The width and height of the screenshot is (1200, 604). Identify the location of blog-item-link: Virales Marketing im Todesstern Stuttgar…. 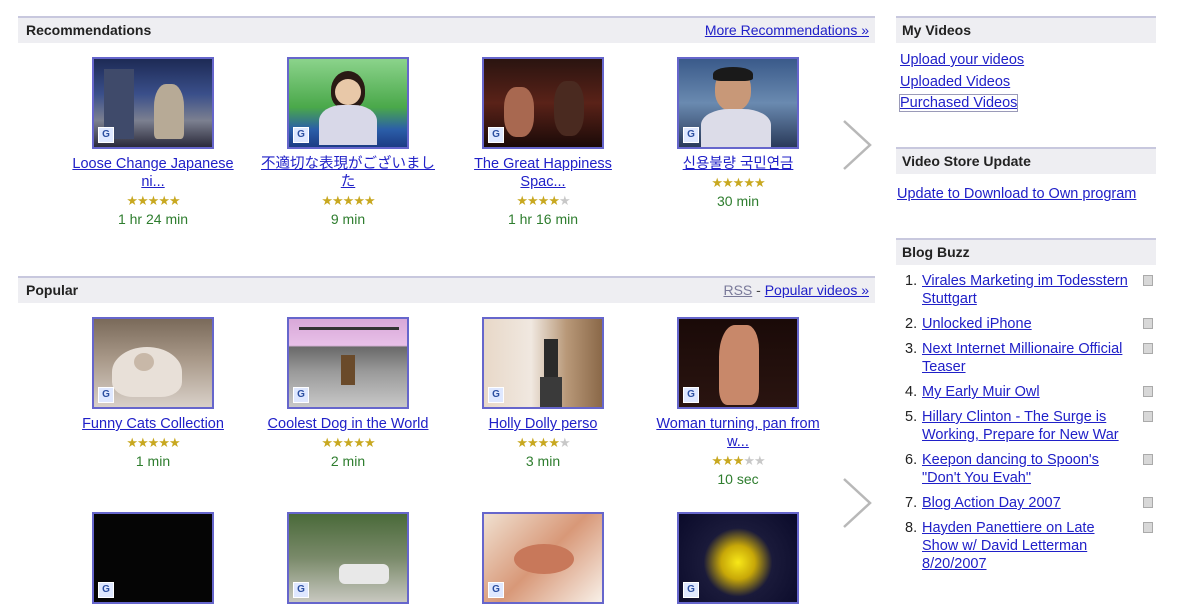
(1025, 290).